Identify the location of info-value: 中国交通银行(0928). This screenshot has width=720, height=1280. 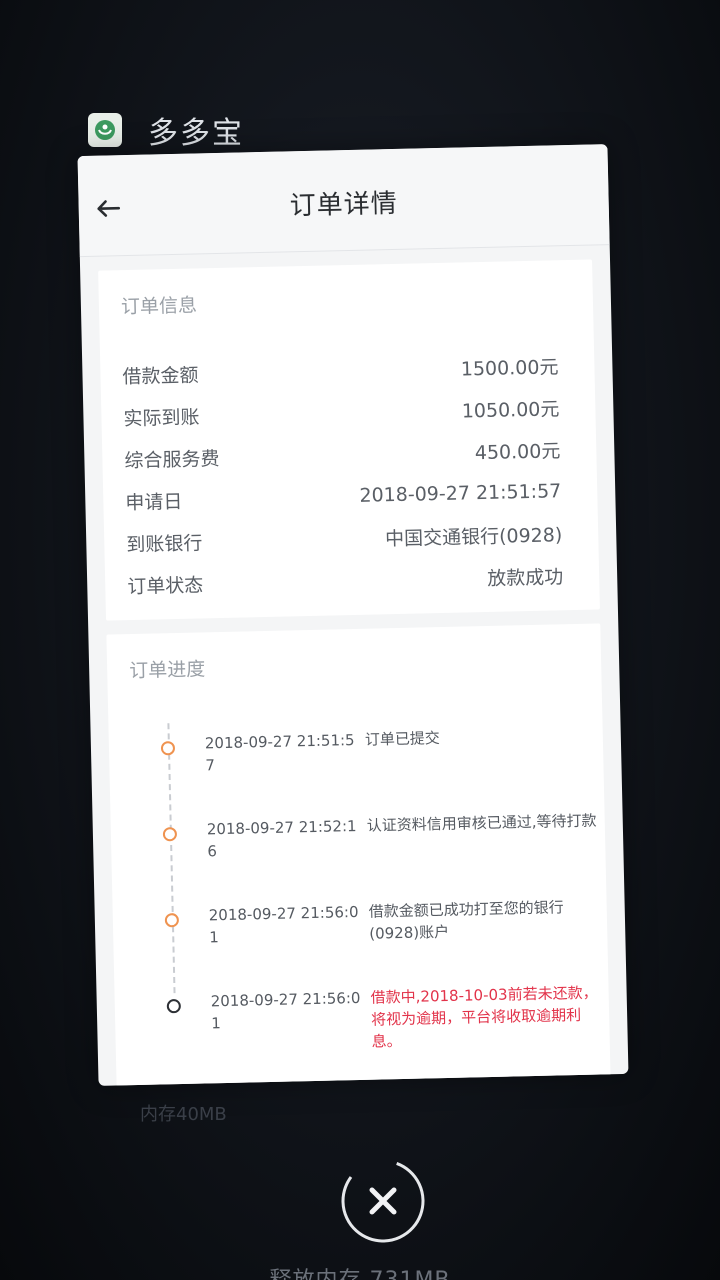
(473, 536).